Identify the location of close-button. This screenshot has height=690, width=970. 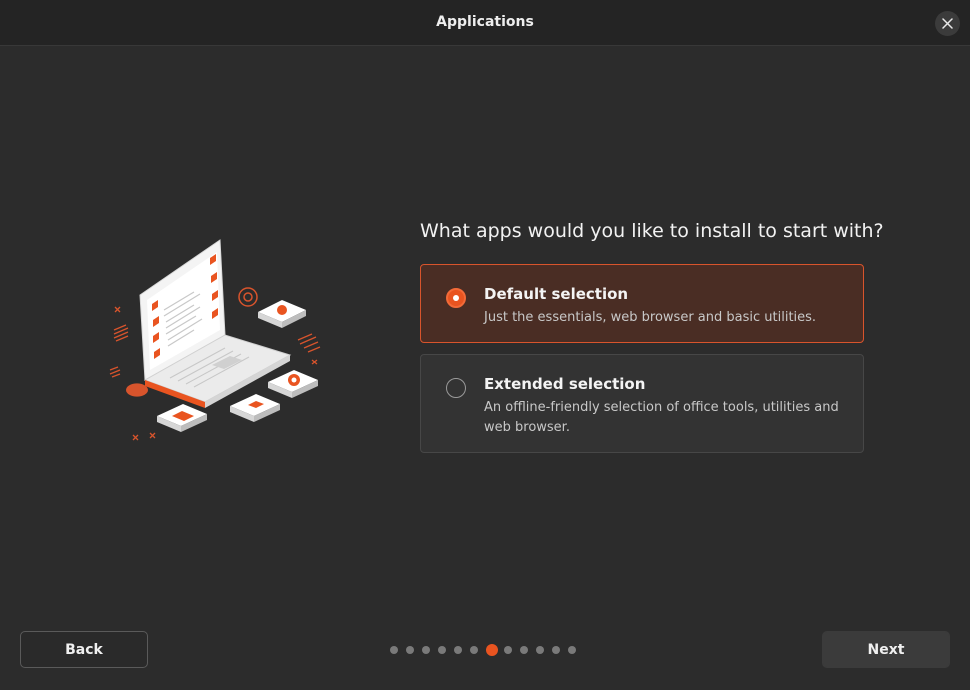
(947, 23).